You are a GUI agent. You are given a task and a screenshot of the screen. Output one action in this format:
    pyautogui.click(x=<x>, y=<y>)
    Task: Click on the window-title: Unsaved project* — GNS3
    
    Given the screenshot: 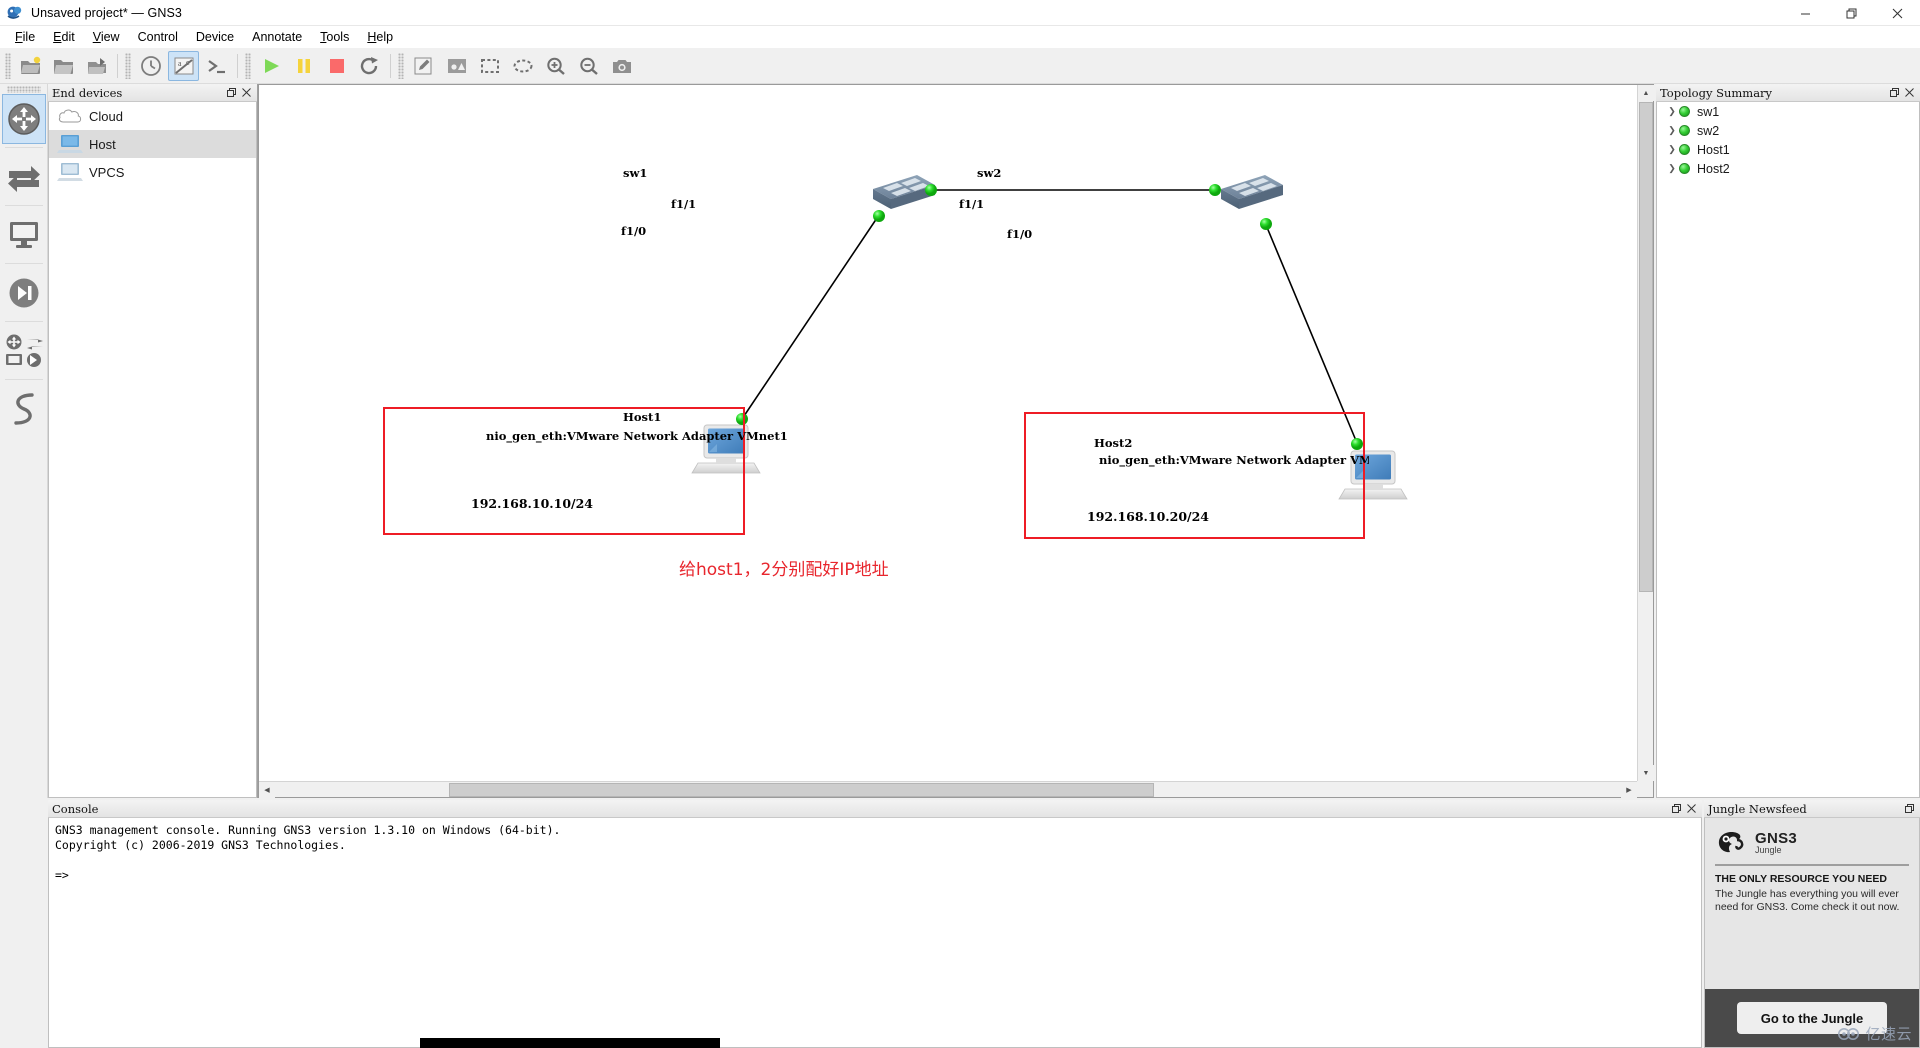 What is the action you would take?
    pyautogui.click(x=106, y=12)
    